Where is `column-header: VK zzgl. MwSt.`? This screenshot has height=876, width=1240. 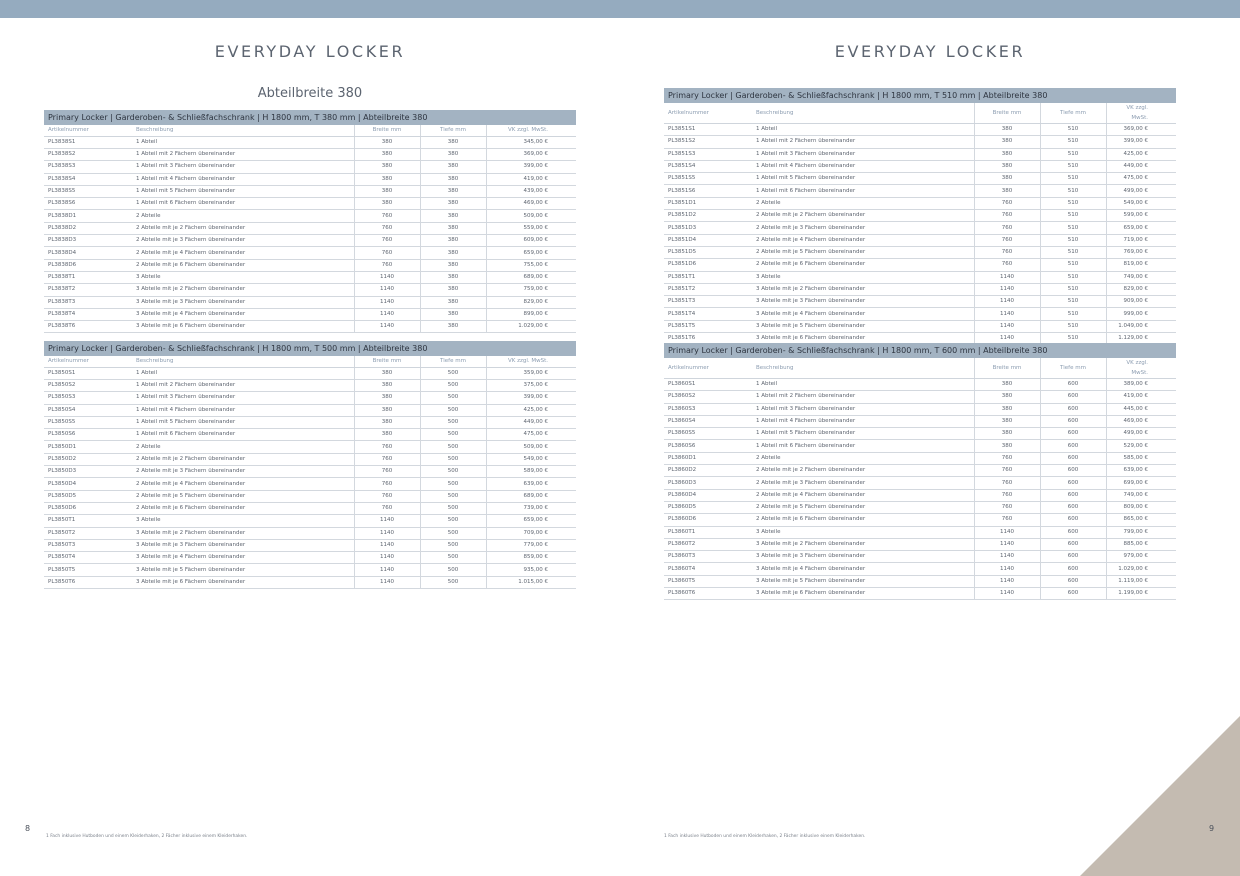
column-header: VK zzgl. MwSt. is located at coordinates (1140, 113).